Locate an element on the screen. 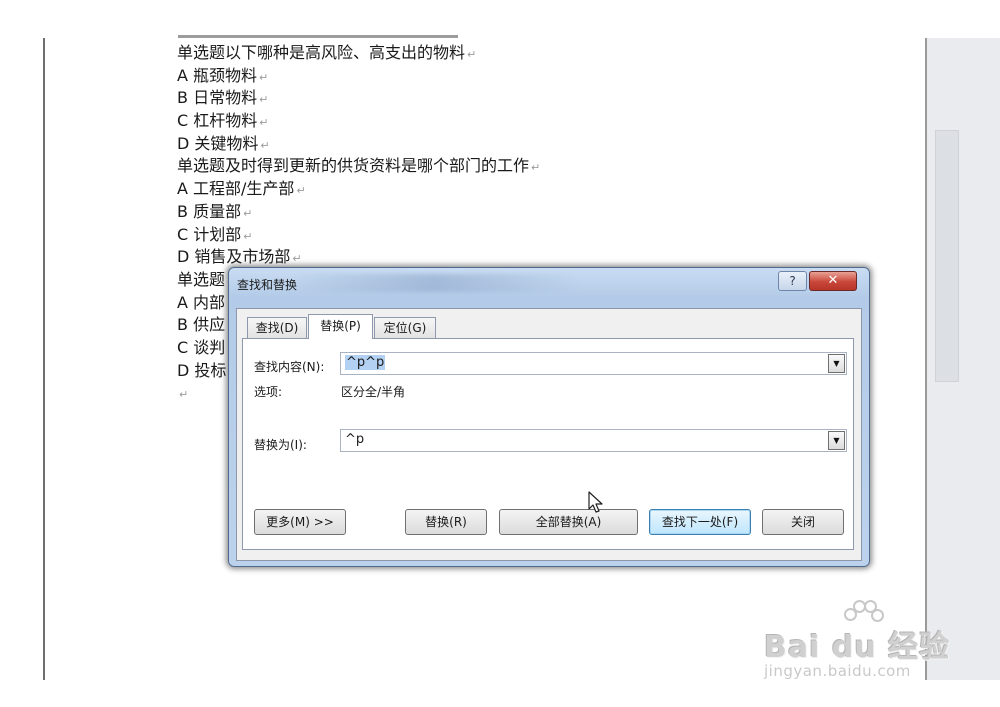  doc-line: 单选题及时得到更新的供货资料是哪个部门的工作 ↵ is located at coordinates (359, 166).